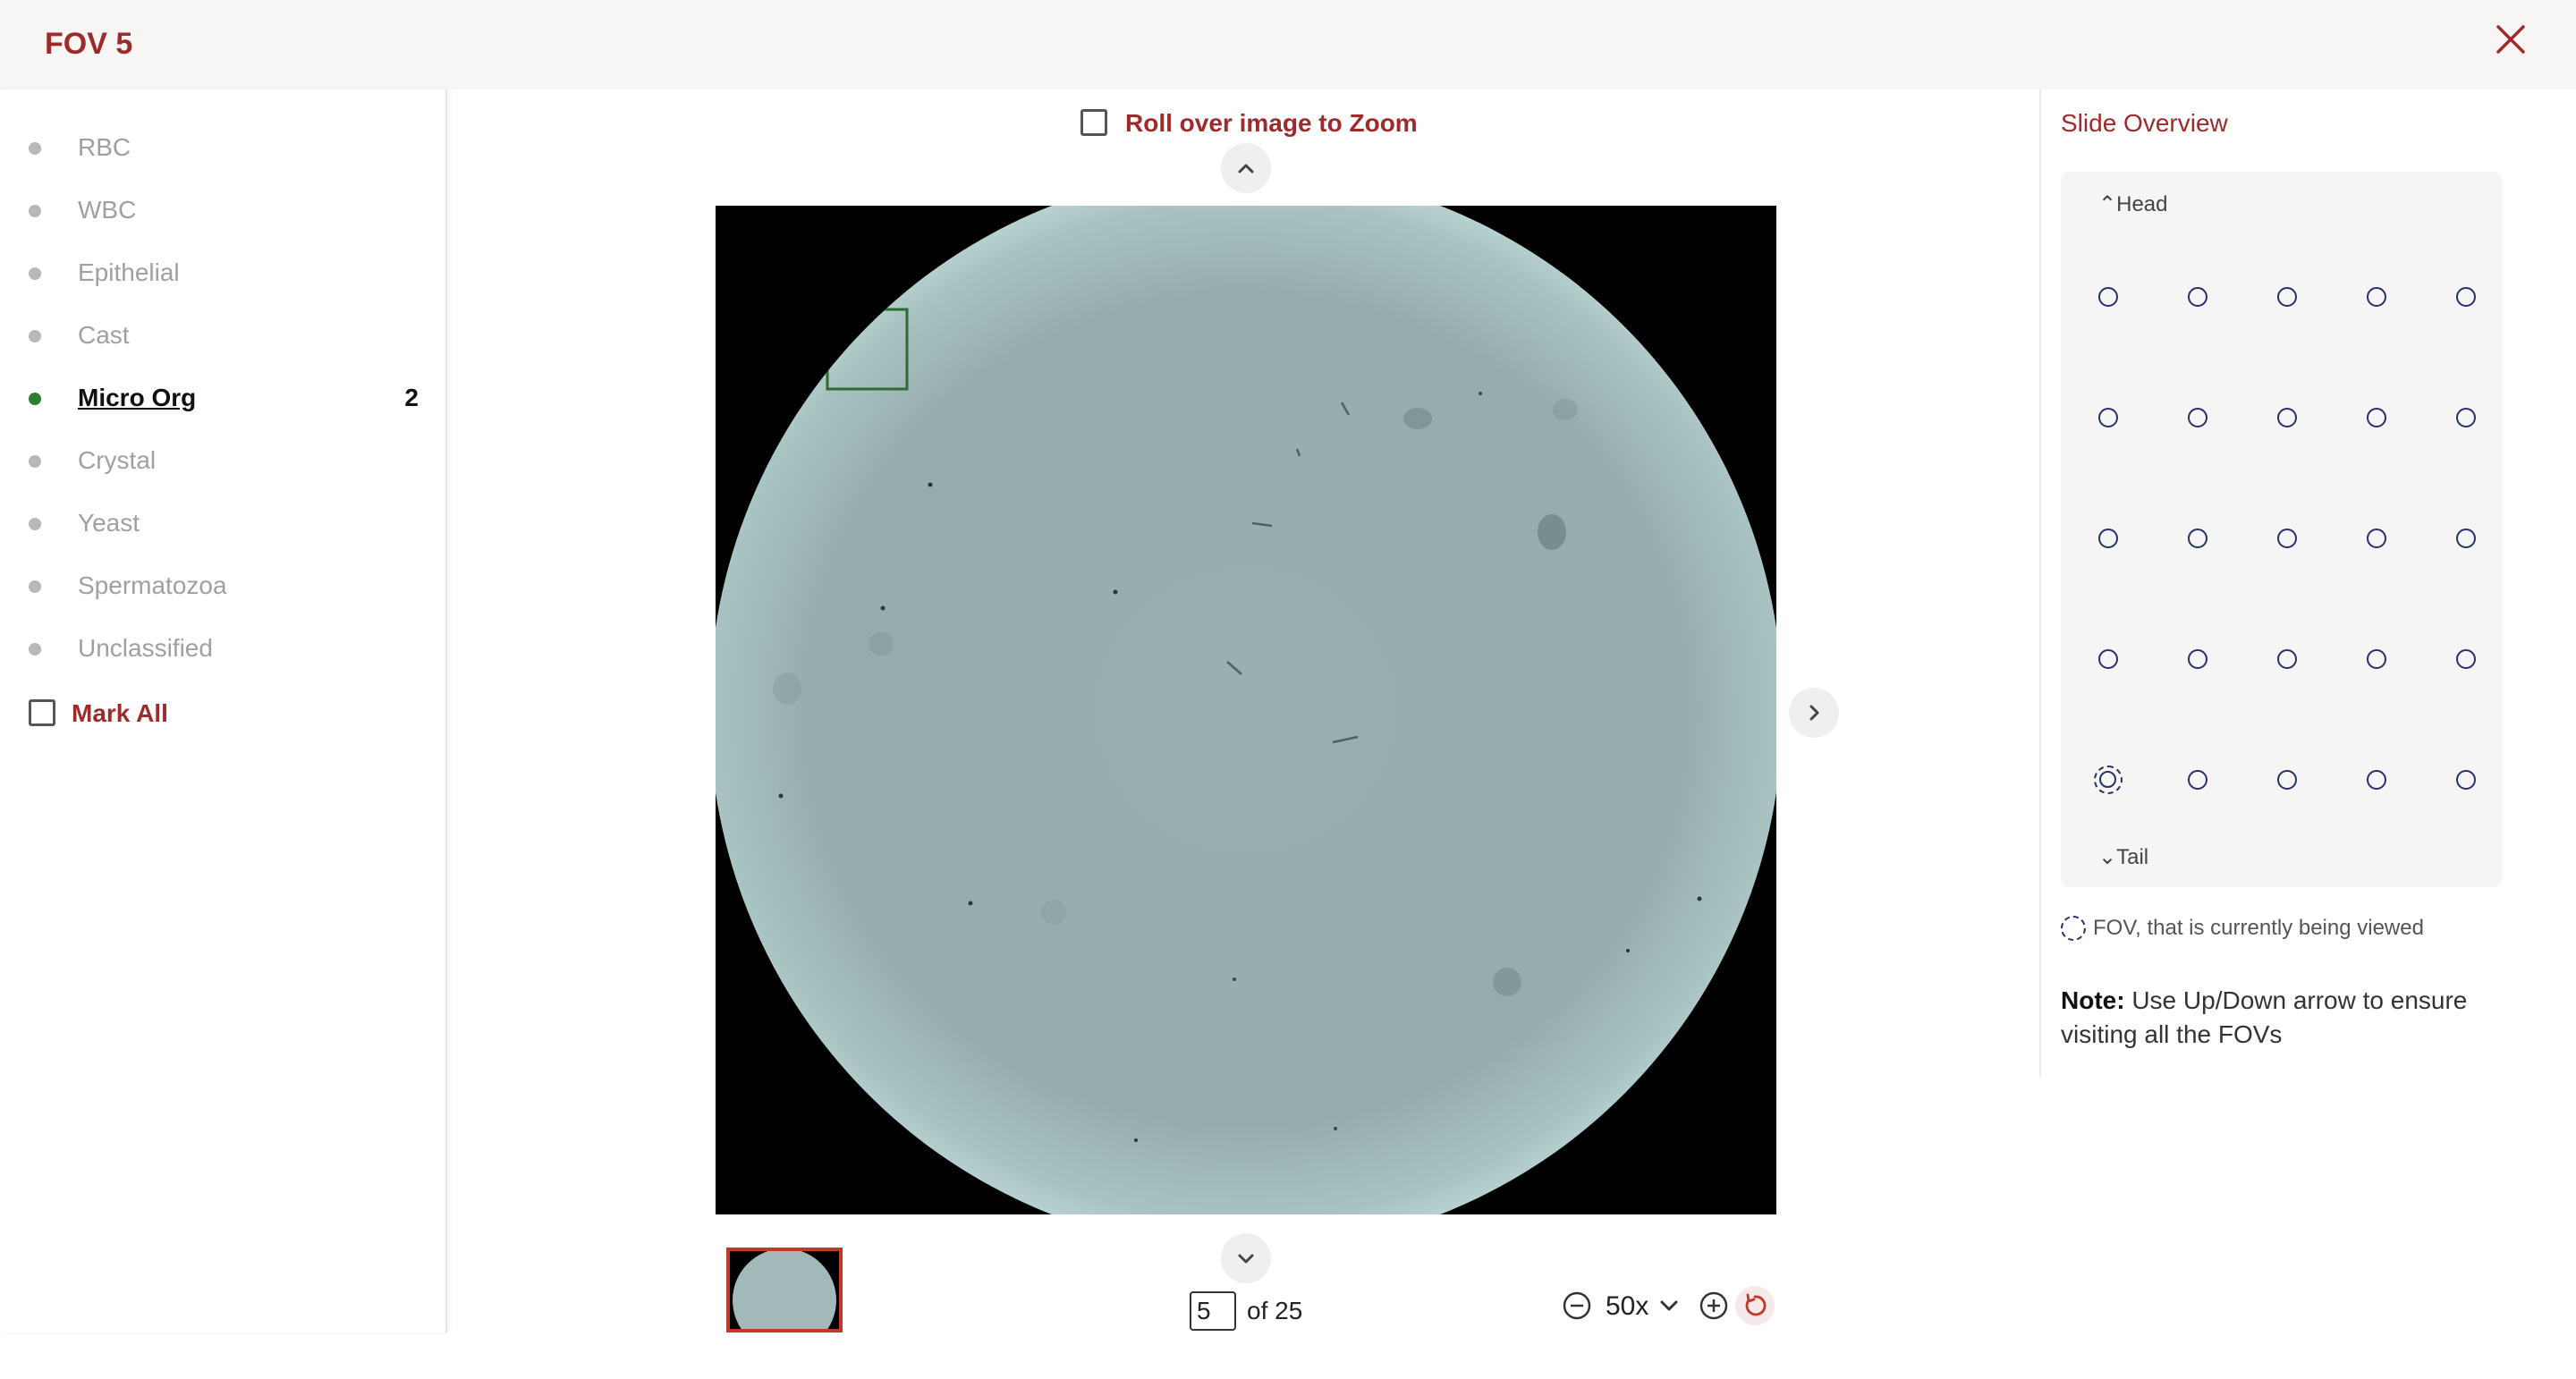  What do you see at coordinates (1271, 123) in the screenshot?
I see `zoom-rollover-label: Roll over image to Zoom` at bounding box center [1271, 123].